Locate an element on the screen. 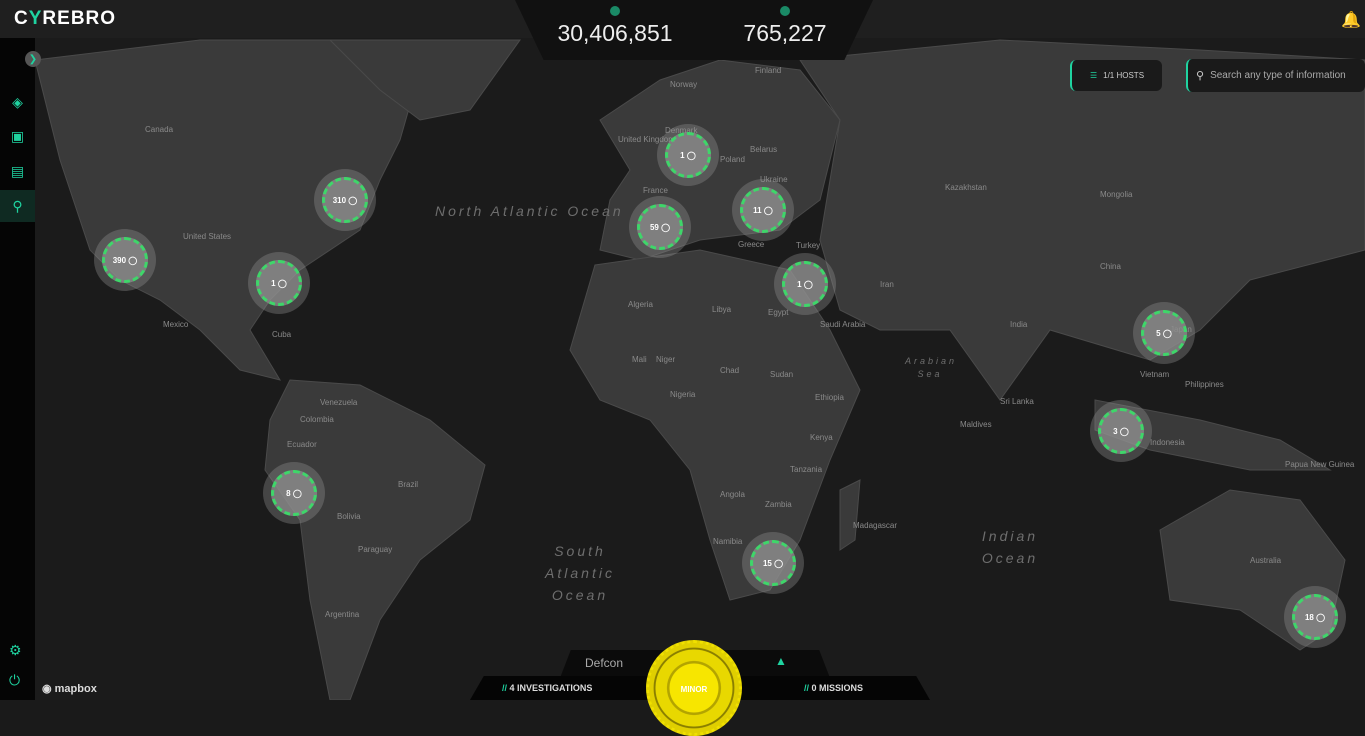  country-label: Australia is located at coordinates (1266, 560).